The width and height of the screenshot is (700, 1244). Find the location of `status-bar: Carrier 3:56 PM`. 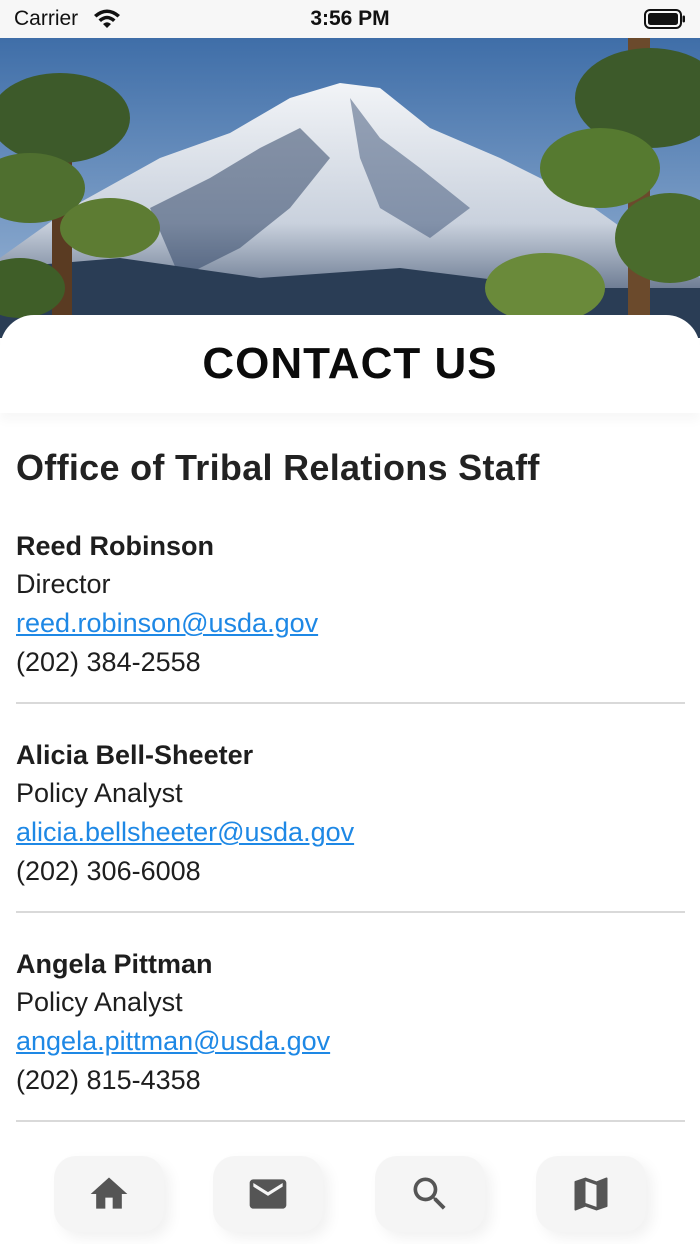

status-bar: Carrier 3:56 PM is located at coordinates (350, 19).